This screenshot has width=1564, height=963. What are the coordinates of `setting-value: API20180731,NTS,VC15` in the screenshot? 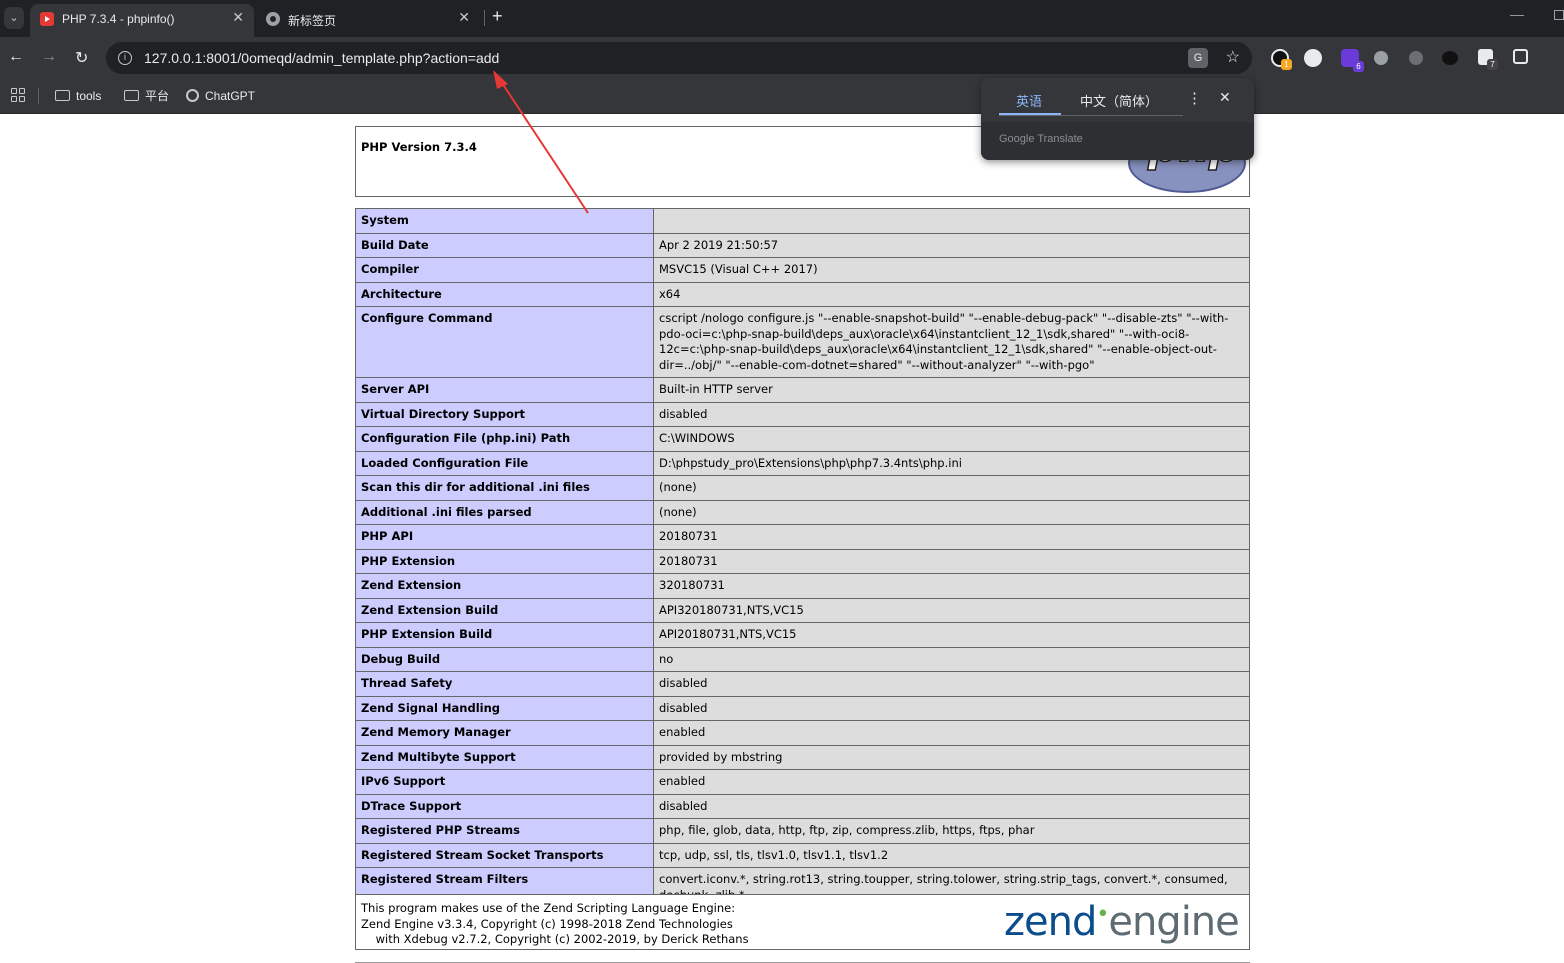 It's located at (951, 635).